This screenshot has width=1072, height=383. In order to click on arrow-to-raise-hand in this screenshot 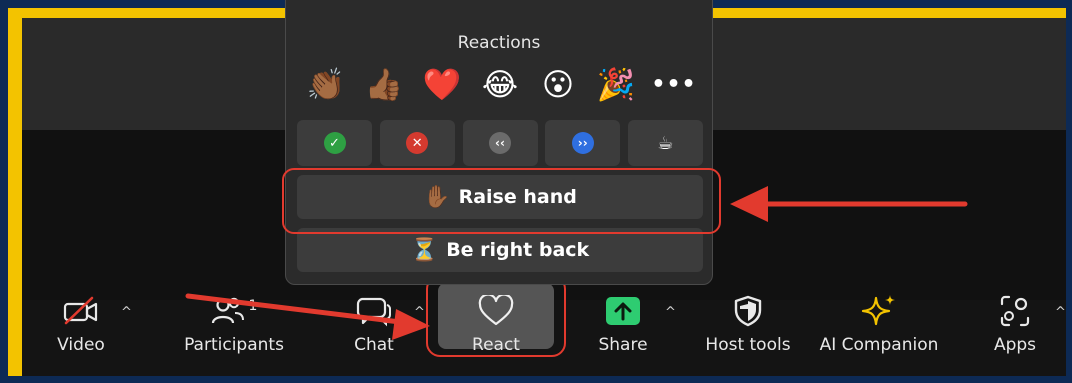, I will do `click(849, 204)`.